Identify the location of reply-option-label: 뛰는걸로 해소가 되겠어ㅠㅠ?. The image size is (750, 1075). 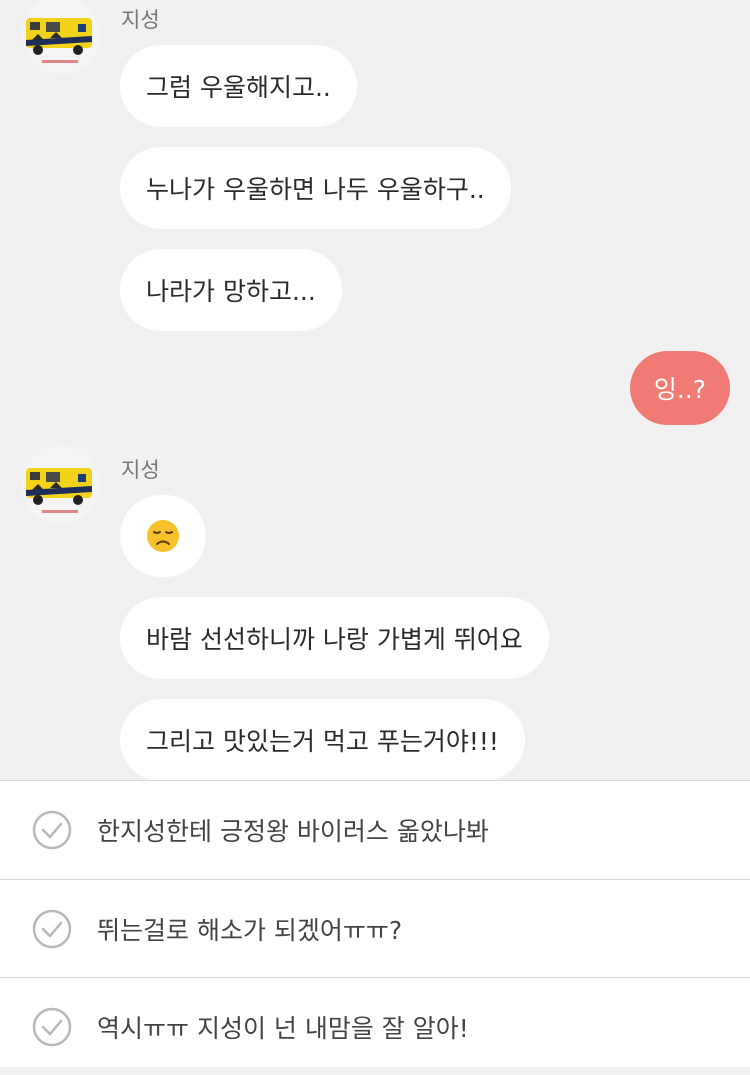
(250, 930).